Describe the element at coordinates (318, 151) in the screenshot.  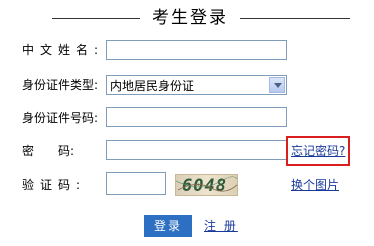
I see `forgot-password-link: 忘记密码?` at that location.